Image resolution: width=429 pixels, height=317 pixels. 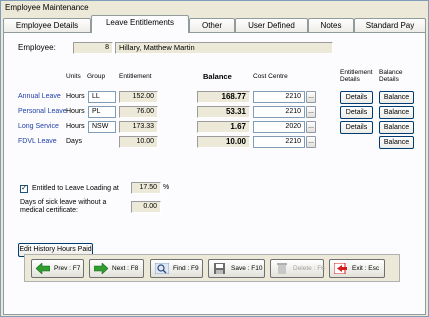 What do you see at coordinates (49, 210) in the screenshot?
I see `sick-leave-label-cont: medical certificate:` at bounding box center [49, 210].